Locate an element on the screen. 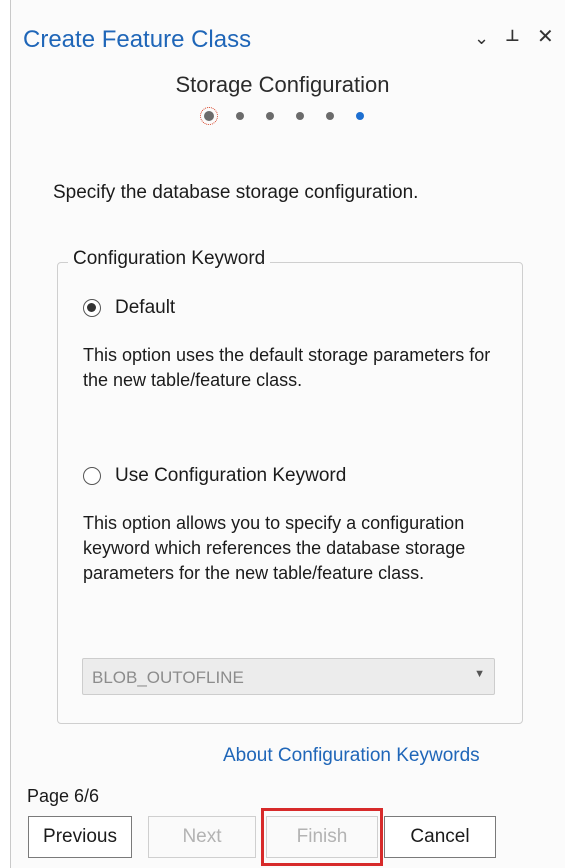  pane-title: Create Feature Class is located at coordinates (137, 39).